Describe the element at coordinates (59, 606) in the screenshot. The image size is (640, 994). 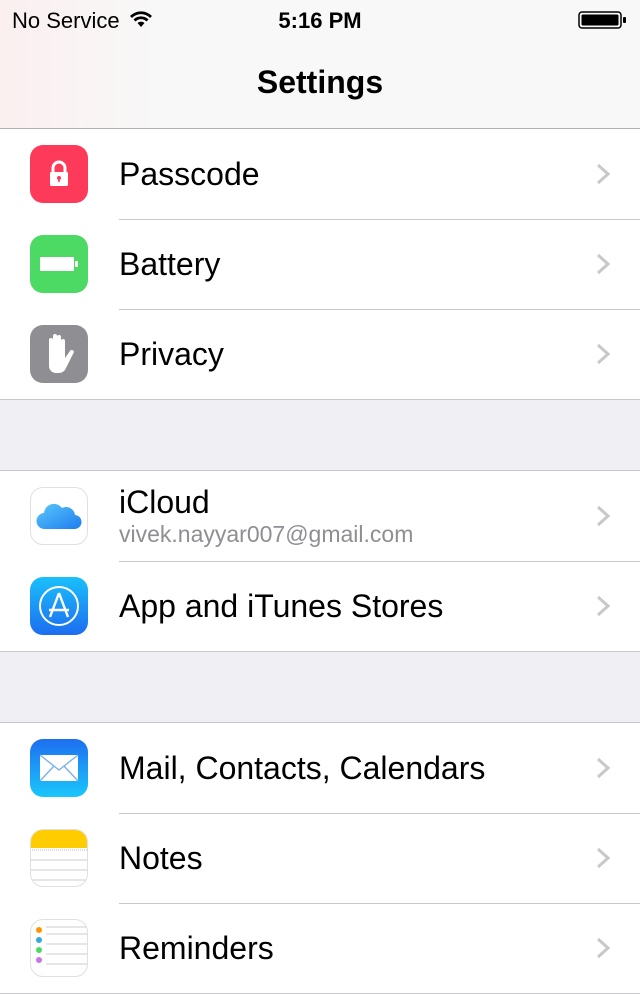
I see `app-store-icon` at that location.